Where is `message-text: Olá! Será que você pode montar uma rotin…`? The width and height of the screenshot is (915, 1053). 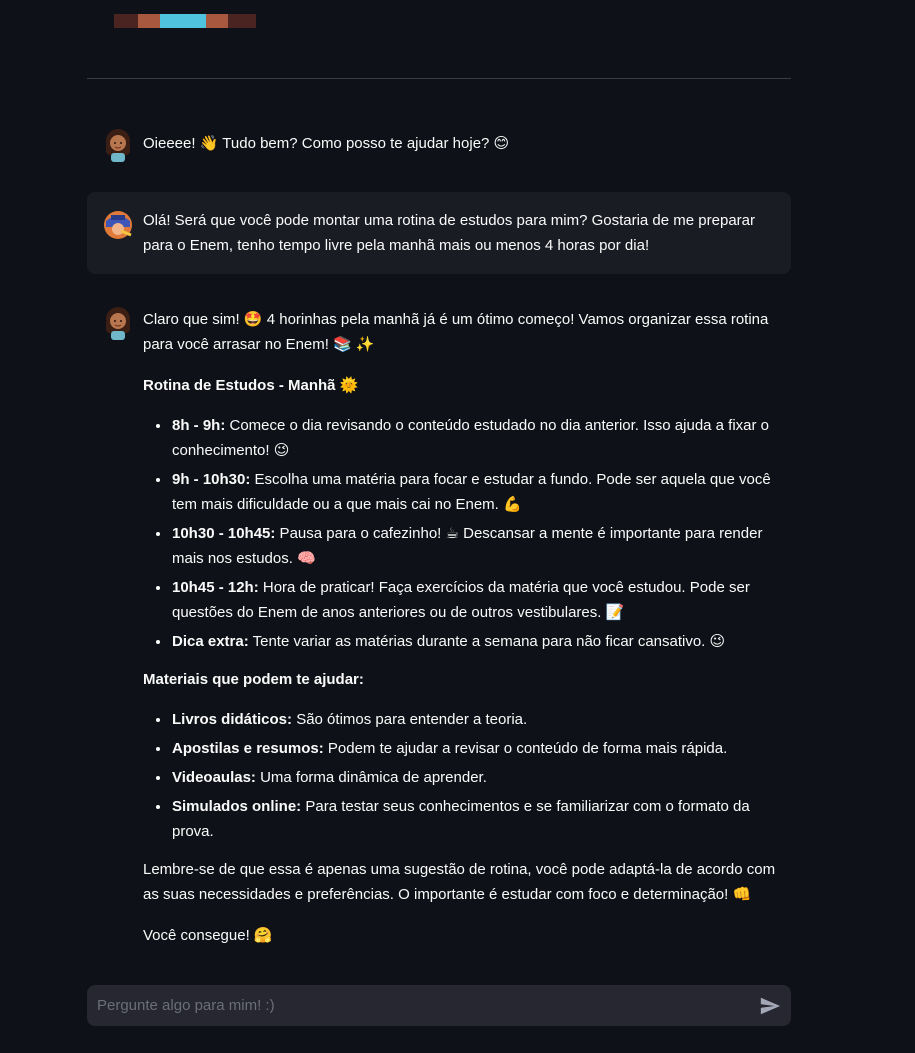 message-text: Olá! Será que você pode montar uma rotin… is located at coordinates (465, 233).